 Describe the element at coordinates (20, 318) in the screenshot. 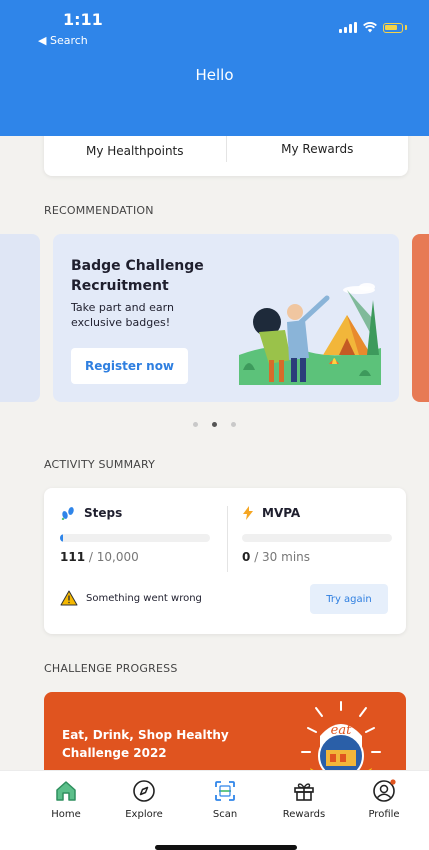

I see `previous-recommendation-card` at that location.